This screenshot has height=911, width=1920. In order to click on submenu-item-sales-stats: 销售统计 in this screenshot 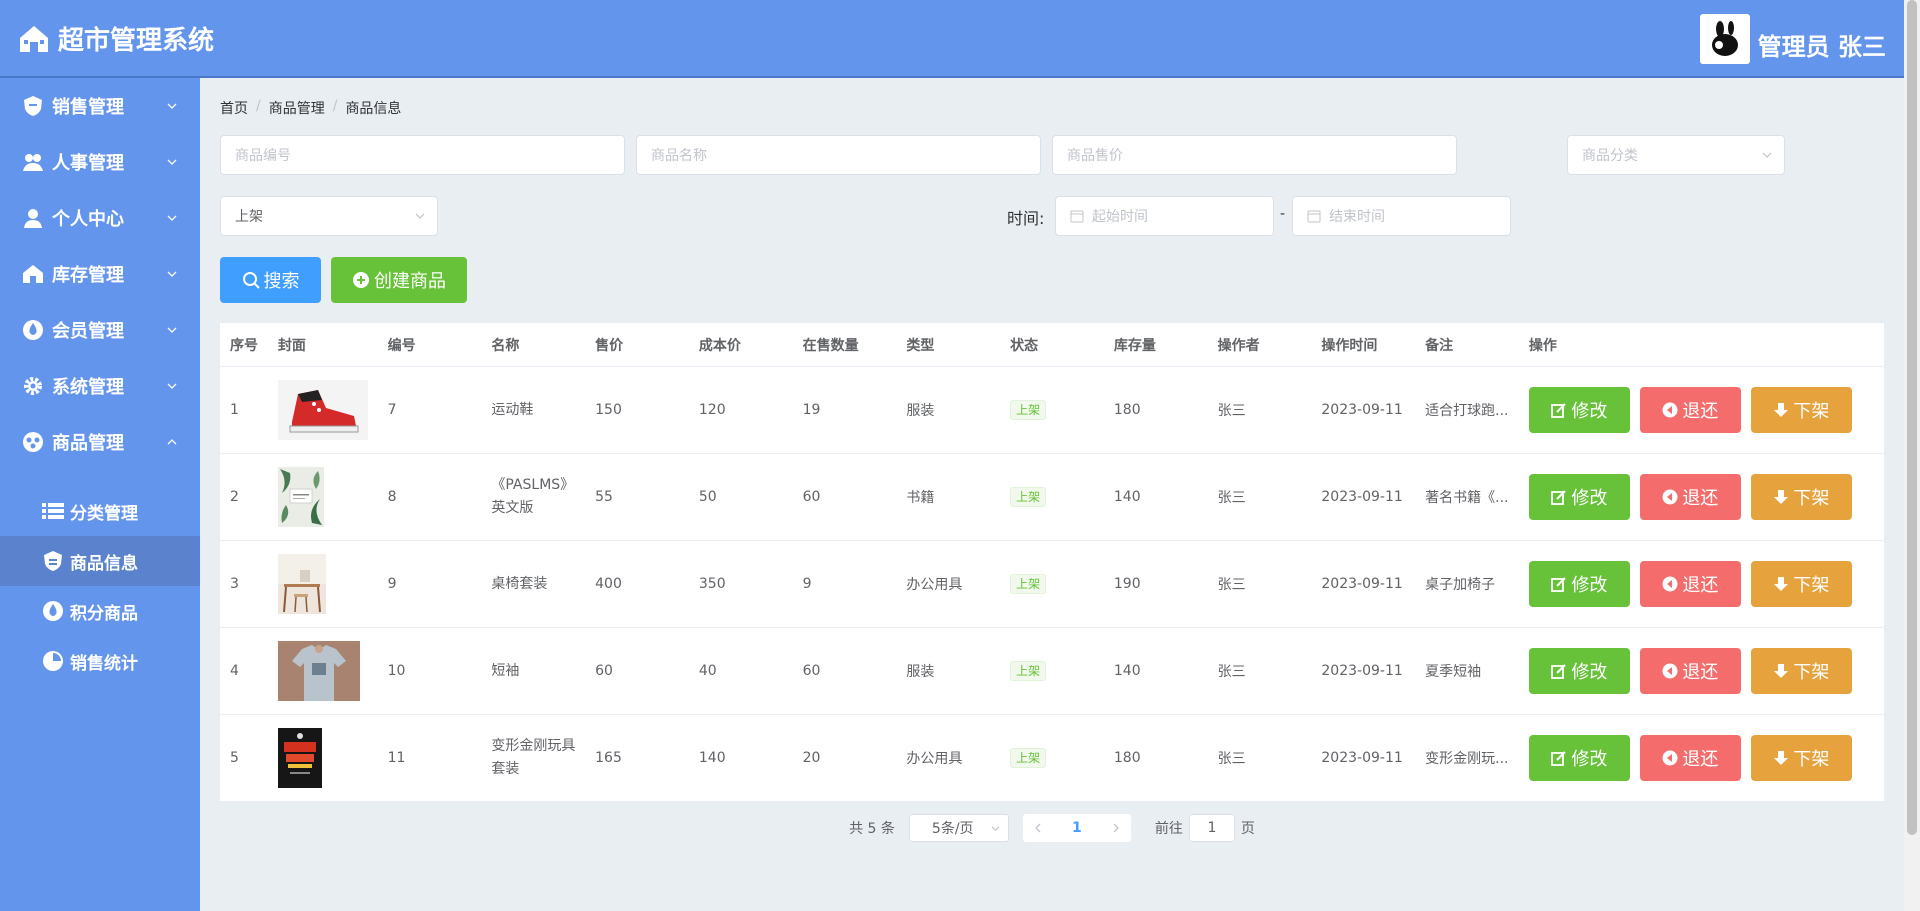, I will do `click(100, 661)`.